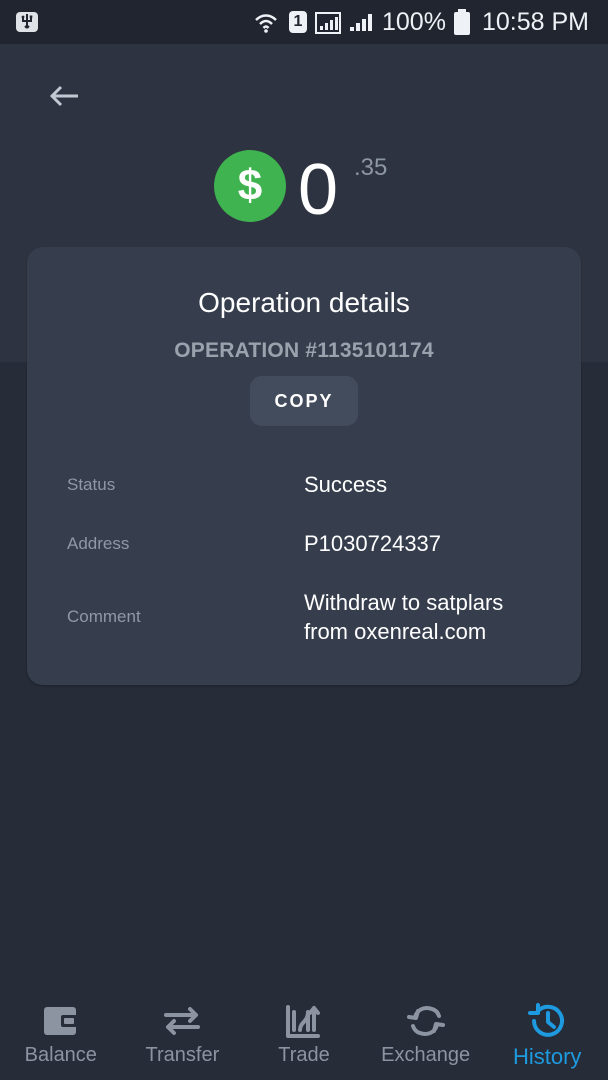 The image size is (608, 1080). I want to click on trade-icon, so click(304, 1021).